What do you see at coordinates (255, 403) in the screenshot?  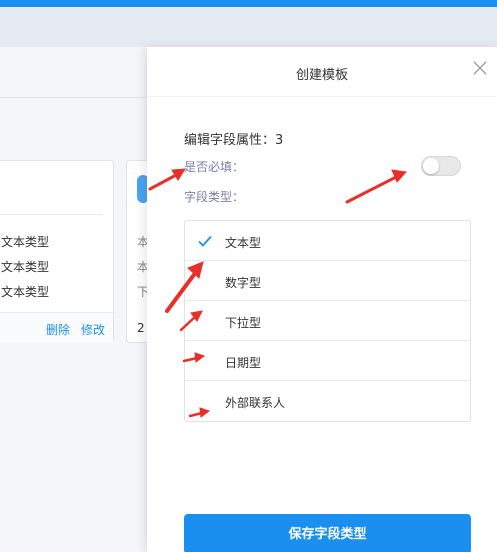 I see `type-option-label: 外部联系人` at bounding box center [255, 403].